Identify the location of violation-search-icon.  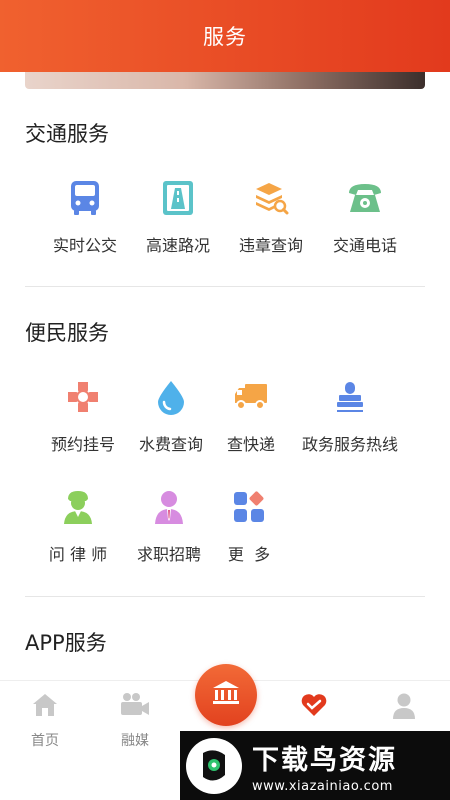
(271, 198).